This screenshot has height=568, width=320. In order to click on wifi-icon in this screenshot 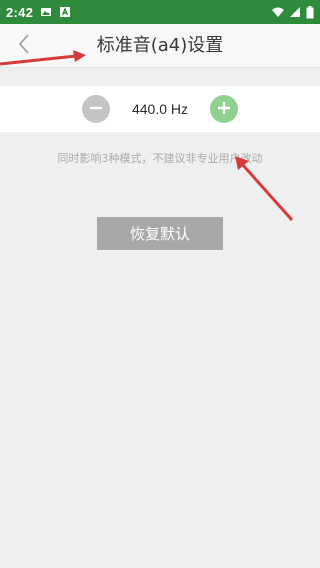, I will do `click(278, 12)`.